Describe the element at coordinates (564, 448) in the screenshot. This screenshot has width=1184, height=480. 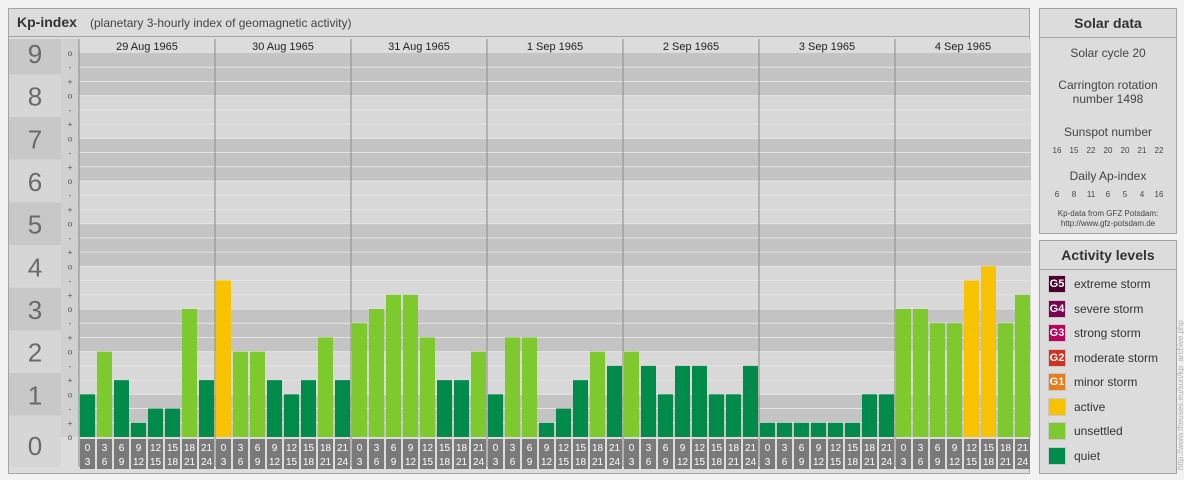
I see `interval-start-label: 12` at that location.